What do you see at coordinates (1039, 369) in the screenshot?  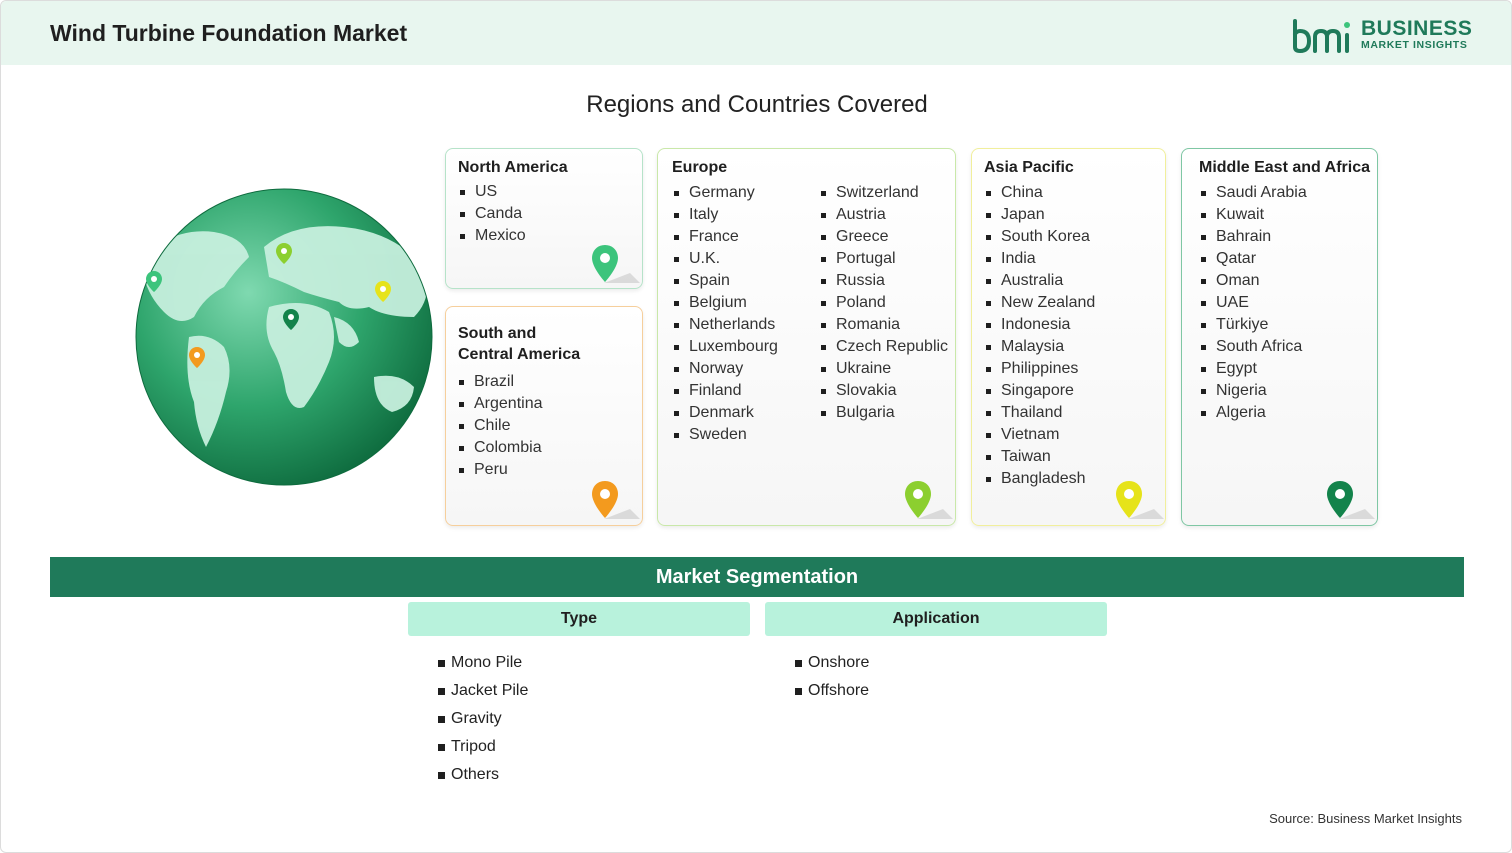 I see `list-item: Philippines` at bounding box center [1039, 369].